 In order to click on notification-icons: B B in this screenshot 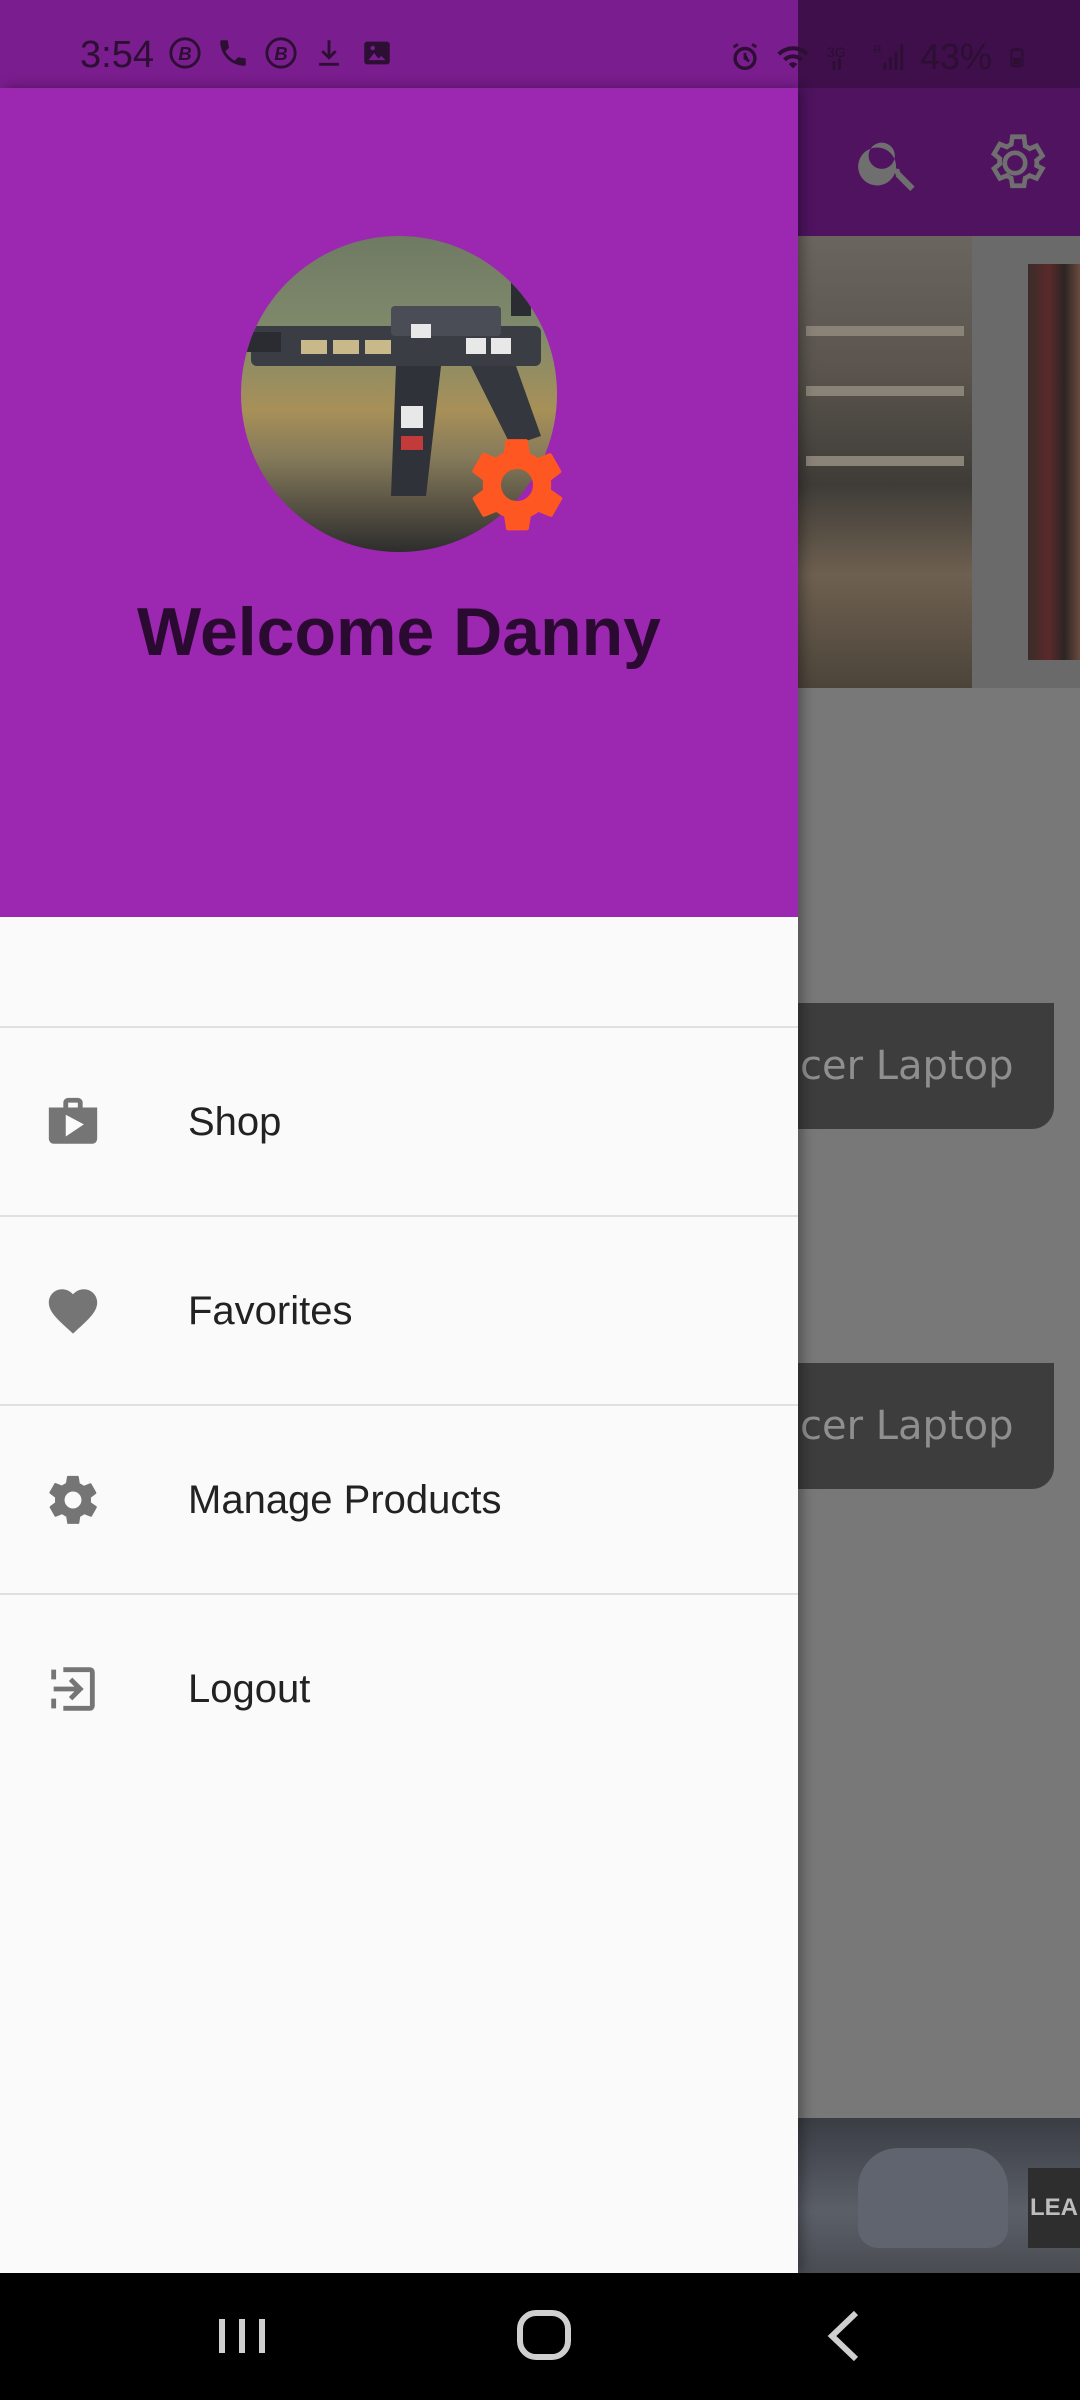, I will do `click(281, 53)`.